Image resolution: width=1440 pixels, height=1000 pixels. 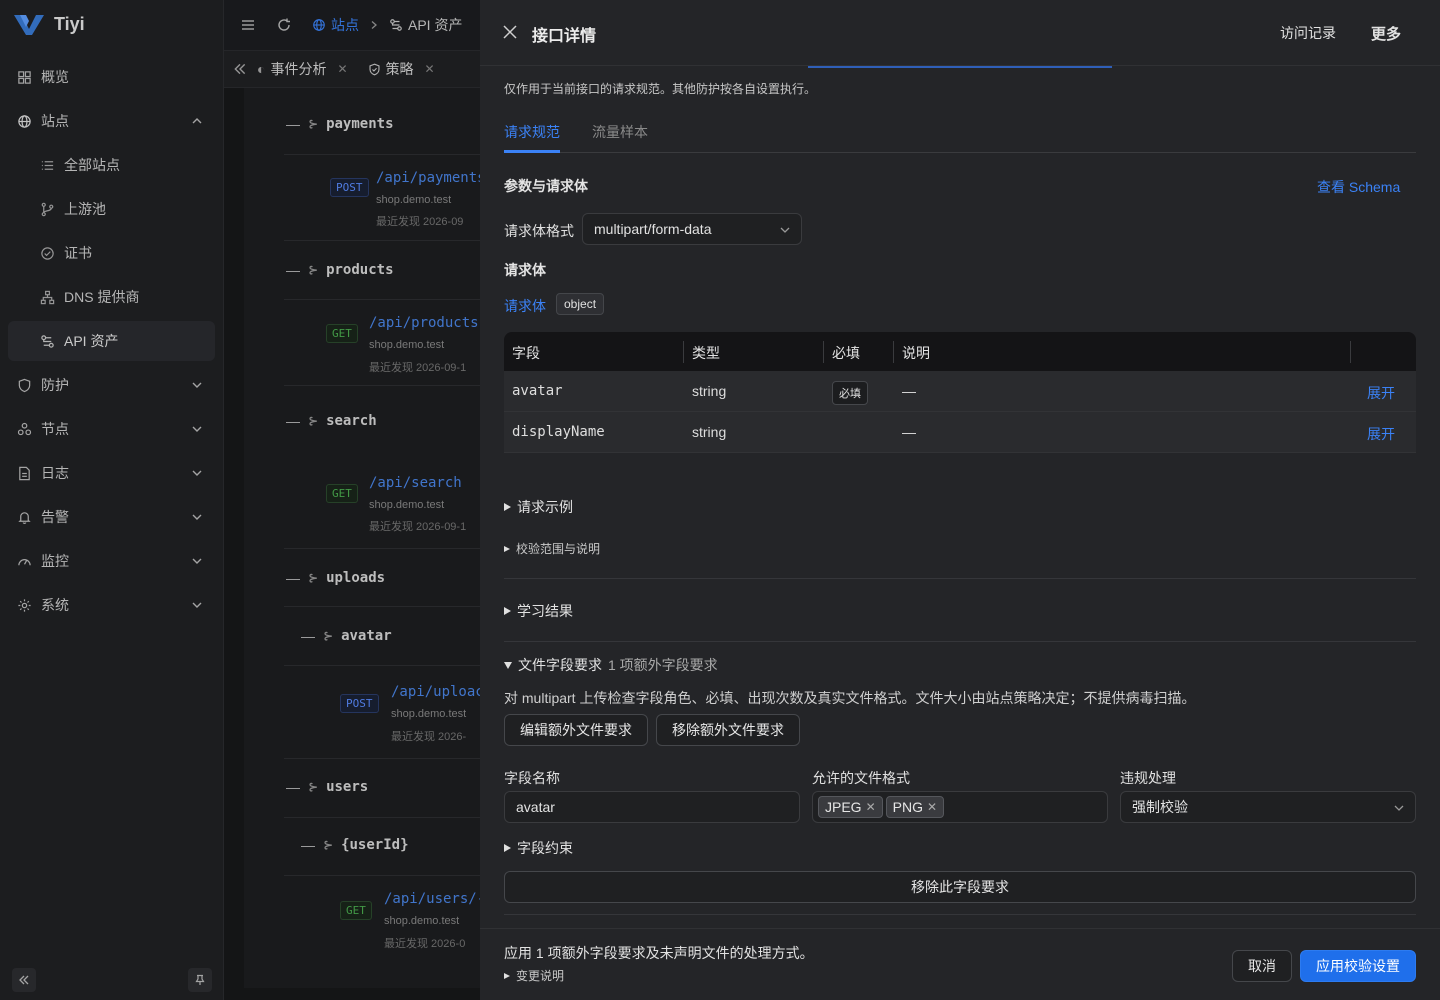 What do you see at coordinates (692, 229) in the screenshot?
I see `body-format-select: multipart/form-data` at bounding box center [692, 229].